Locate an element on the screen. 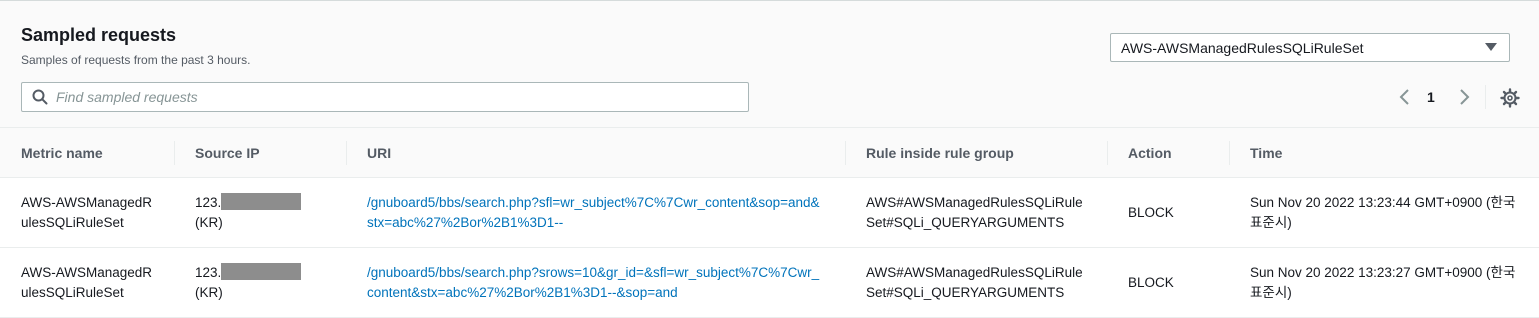 This screenshot has height=318, width=1539. search-icon is located at coordinates (40, 97).